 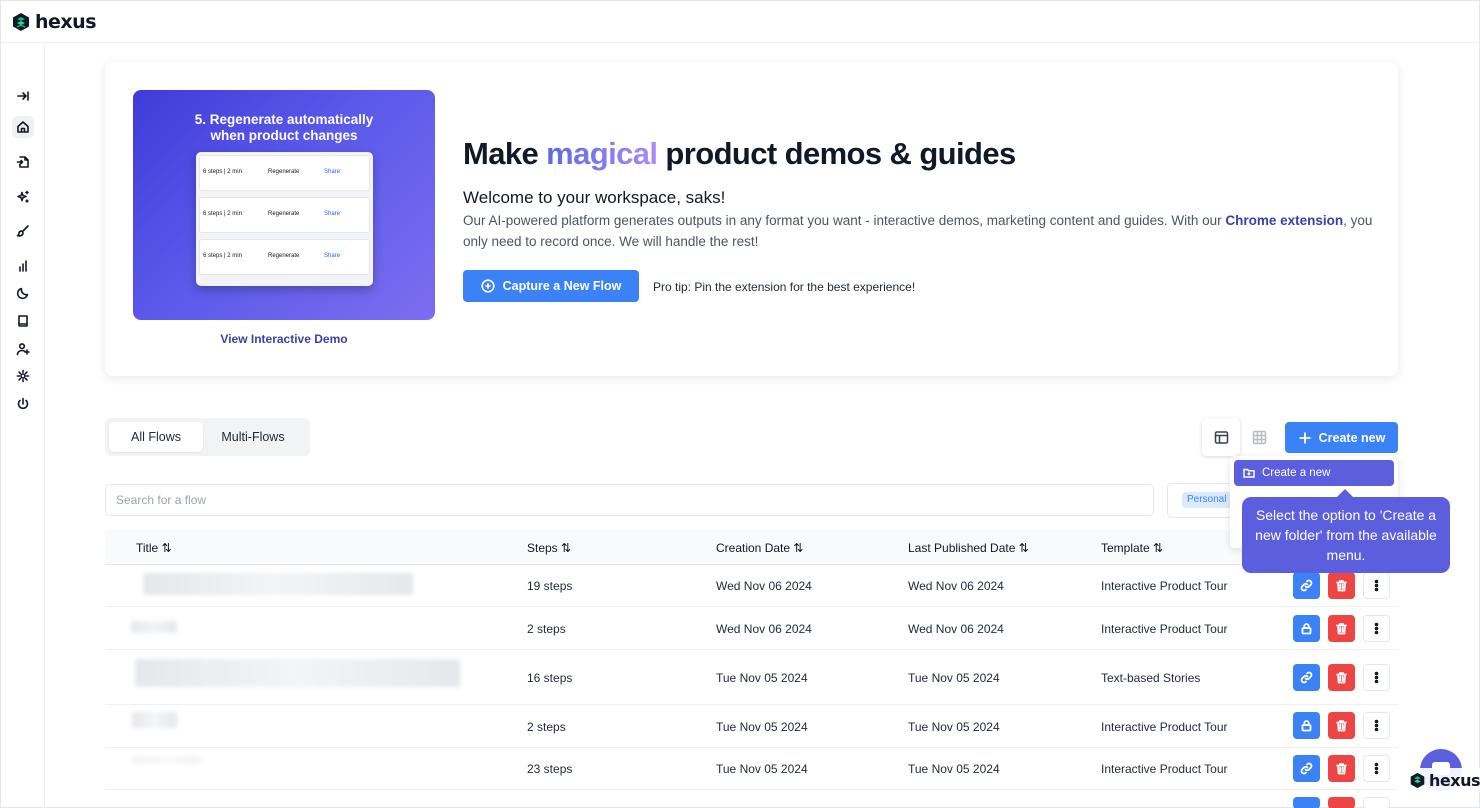 What do you see at coordinates (549, 548) in the screenshot?
I see `column-header-steps: Steps ⇅` at bounding box center [549, 548].